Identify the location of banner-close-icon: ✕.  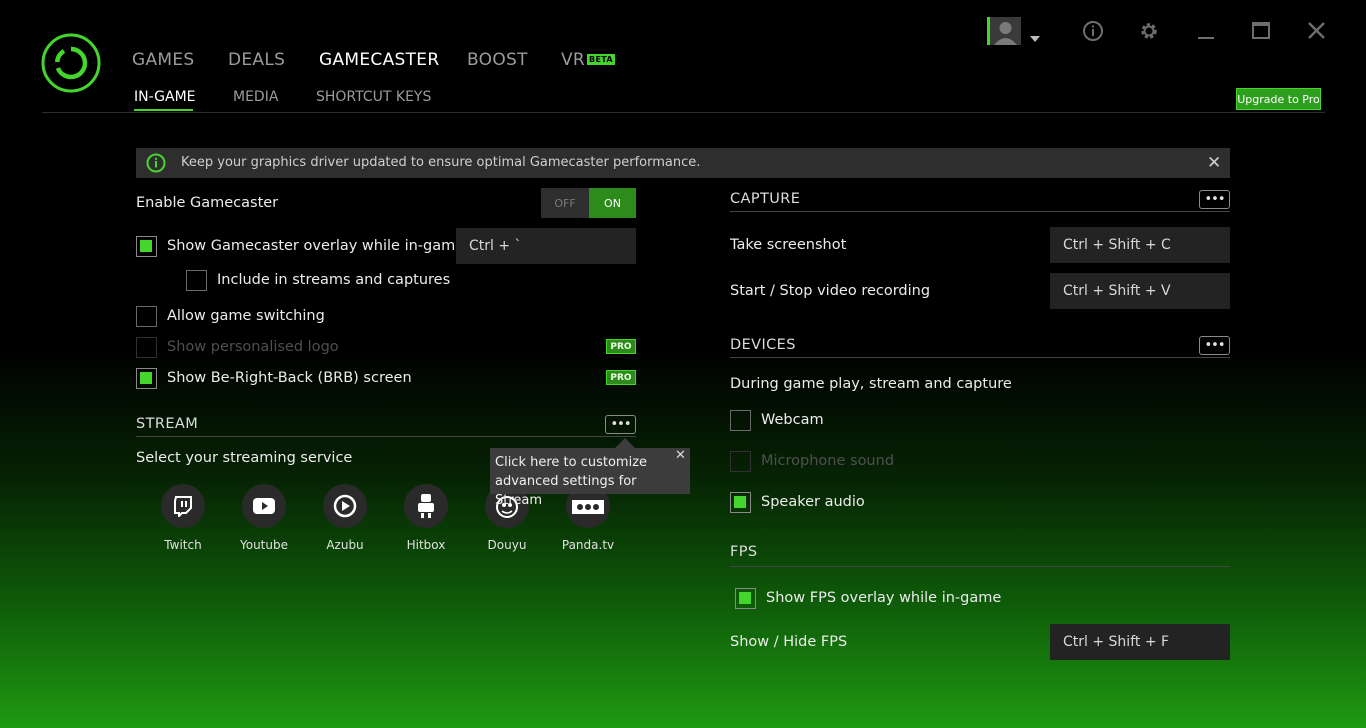
(1214, 163).